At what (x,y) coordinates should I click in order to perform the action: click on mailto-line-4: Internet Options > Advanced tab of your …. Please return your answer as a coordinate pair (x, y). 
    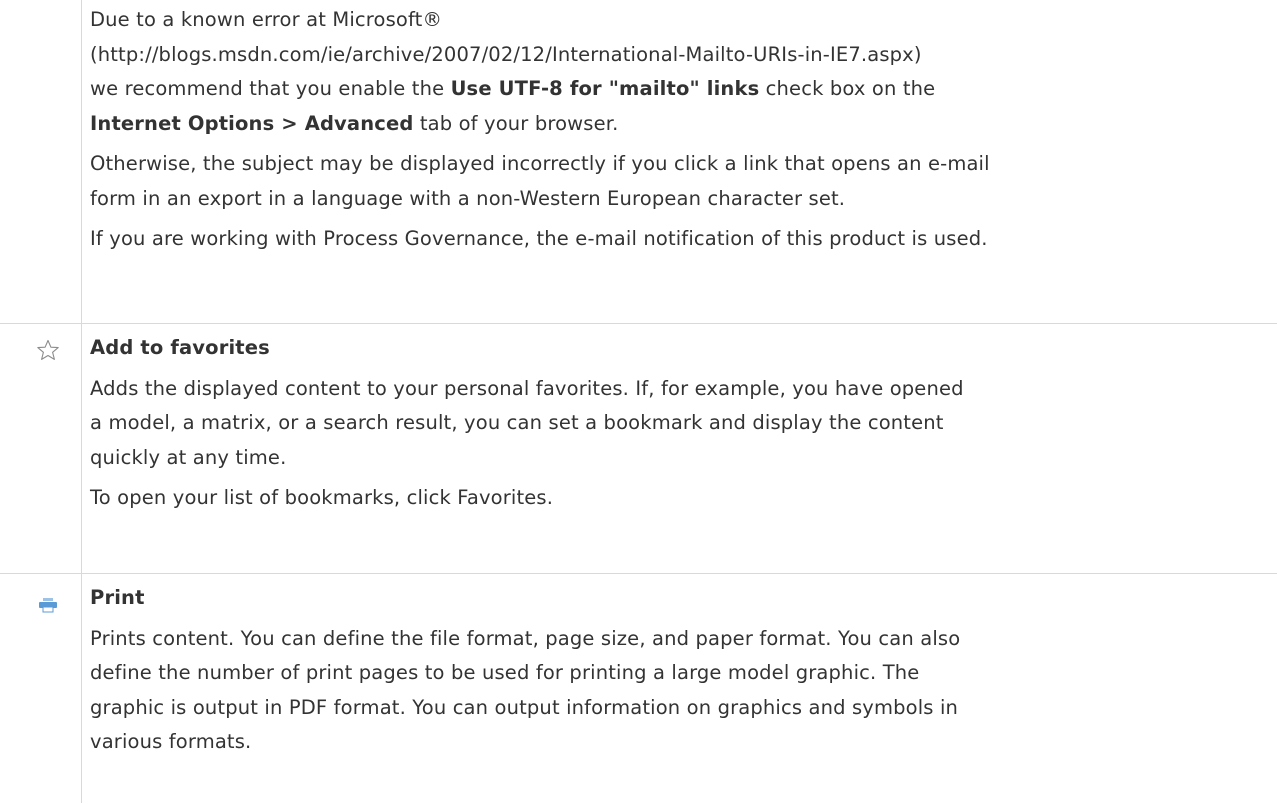
    Looking at the image, I should click on (354, 123).